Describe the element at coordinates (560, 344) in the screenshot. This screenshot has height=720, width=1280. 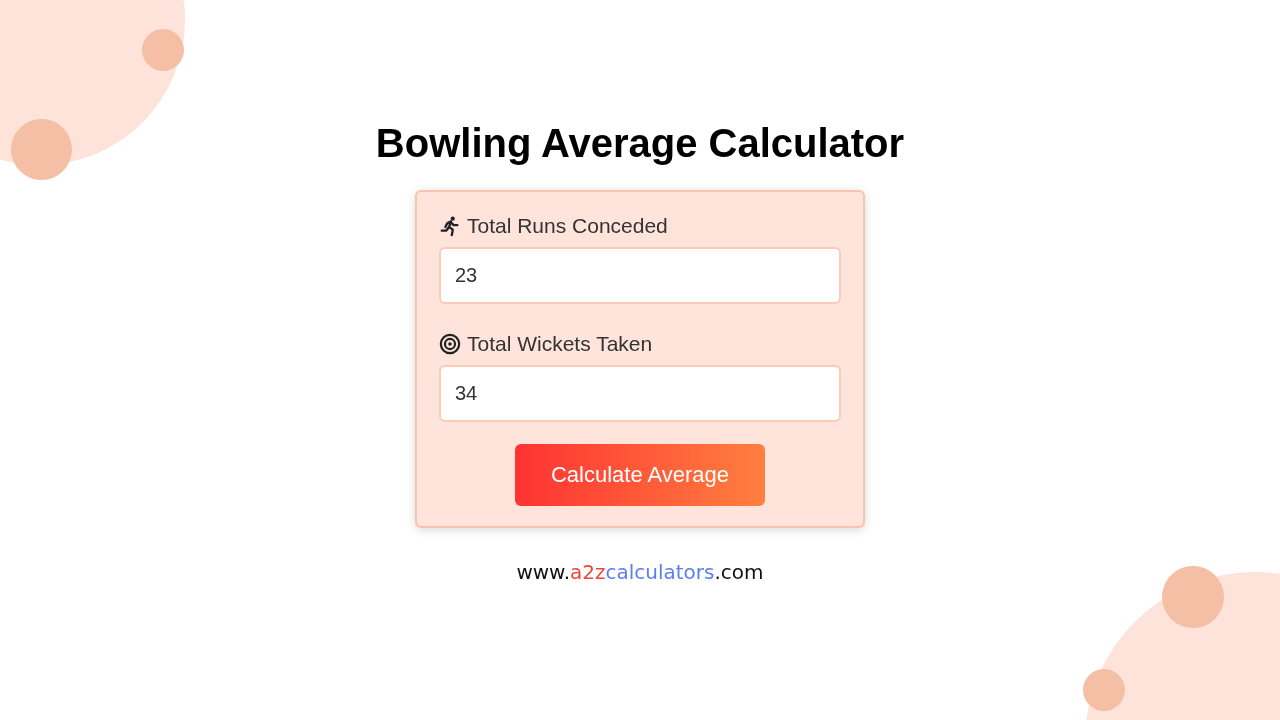
I see `field-label: Total Wickets Taken` at that location.